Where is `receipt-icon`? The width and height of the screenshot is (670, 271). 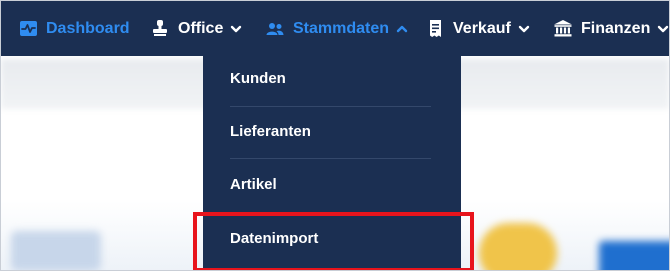 receipt-icon is located at coordinates (435, 29).